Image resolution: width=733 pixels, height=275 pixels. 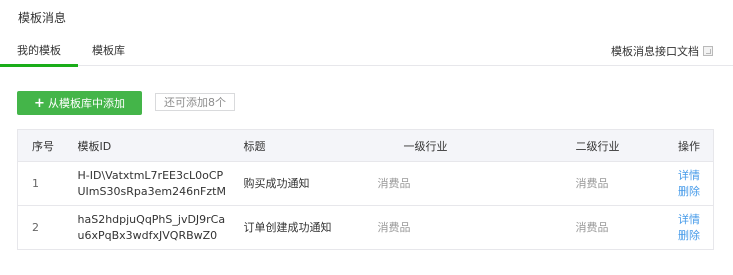 What do you see at coordinates (39, 50) in the screenshot?
I see `tab-my-templates: 我的模板` at bounding box center [39, 50].